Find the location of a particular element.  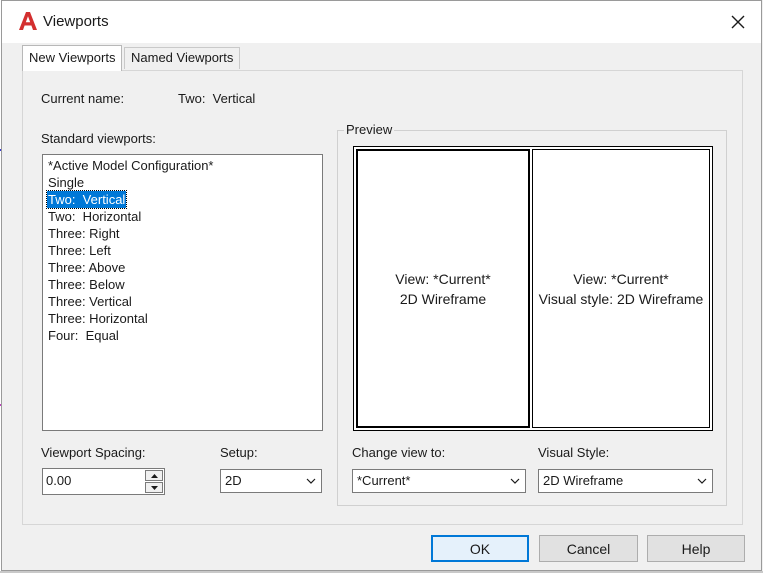

visual-style-dropdown: 2D Wireframe is located at coordinates (625, 481).